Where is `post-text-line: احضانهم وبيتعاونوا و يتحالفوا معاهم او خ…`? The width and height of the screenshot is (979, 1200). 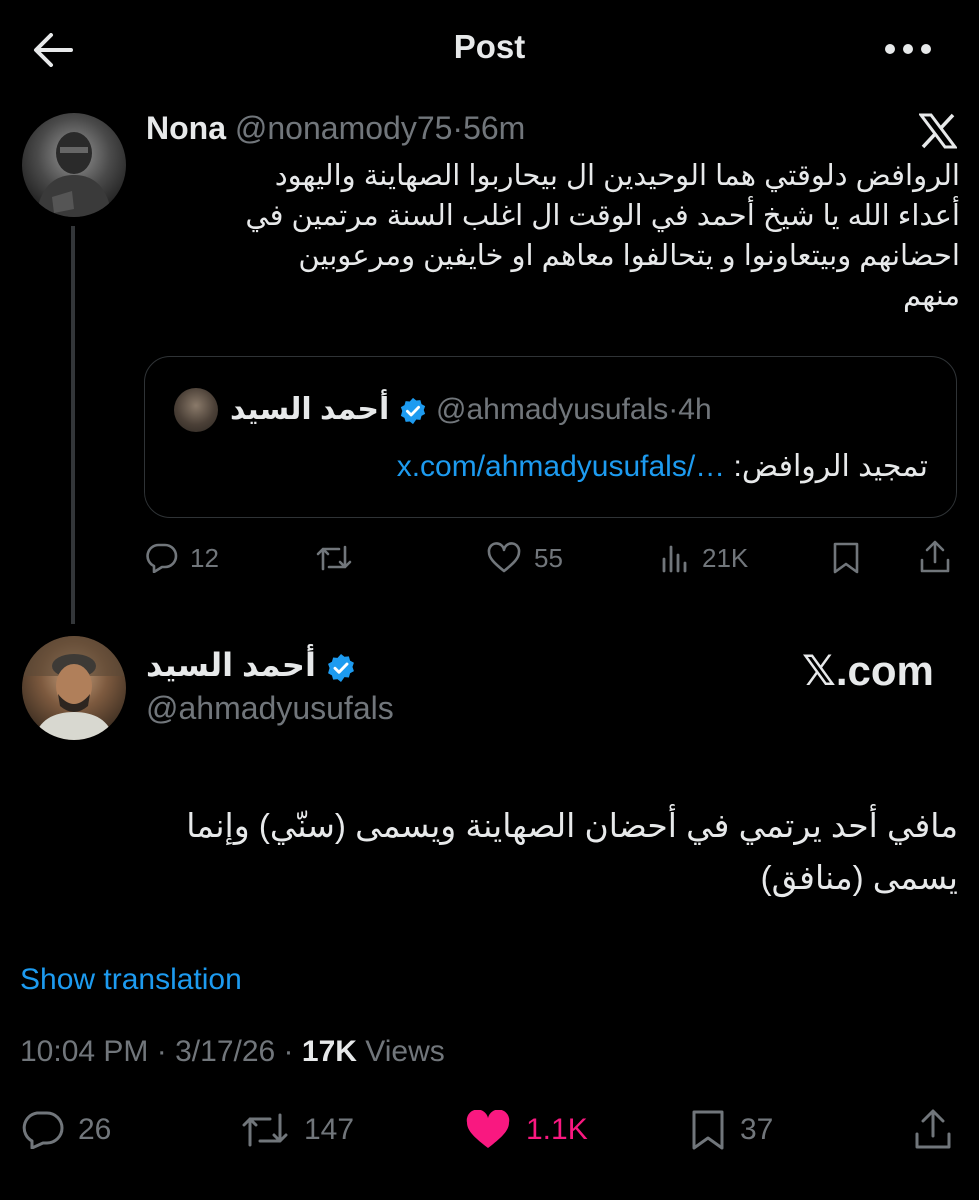 post-text-line: احضانهم وبيتعاونوا و يتحالفوا معاهم او خ… is located at coordinates (629, 256).